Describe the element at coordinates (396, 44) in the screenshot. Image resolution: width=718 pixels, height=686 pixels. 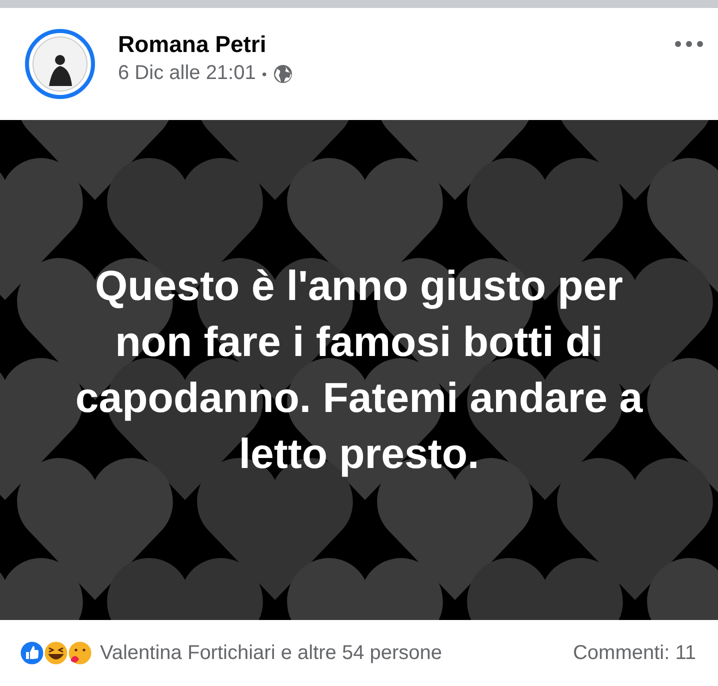
I see `author-name: Romana Petri` at that location.